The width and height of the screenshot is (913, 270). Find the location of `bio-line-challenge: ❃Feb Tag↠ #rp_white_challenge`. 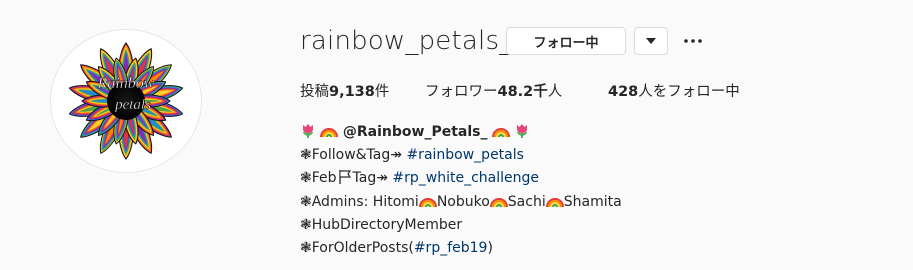

bio-line-challenge: ❃Feb Tag↠ #rp_white_challenge is located at coordinates (580, 178).